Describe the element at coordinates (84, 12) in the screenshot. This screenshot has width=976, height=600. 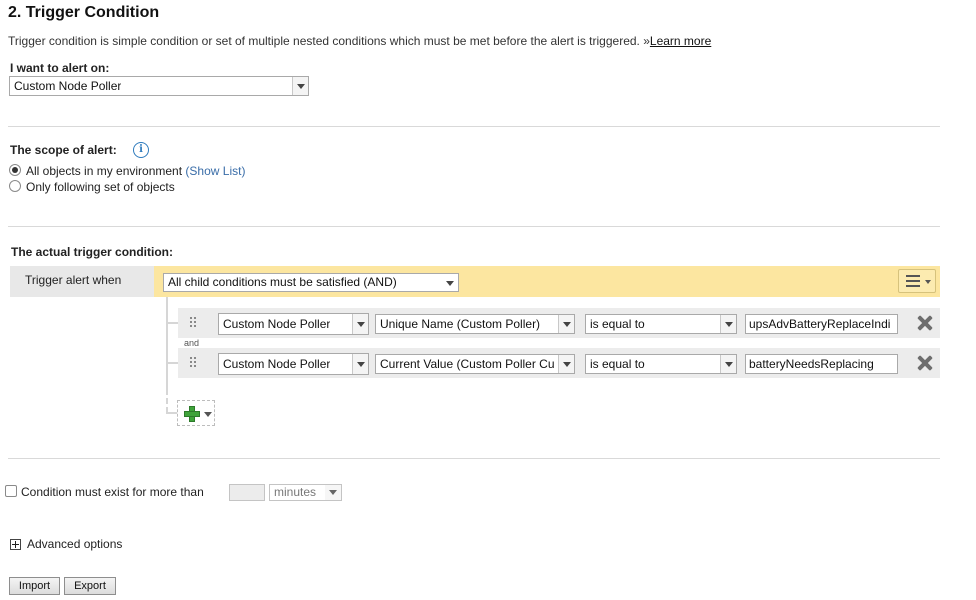
I see `section-title: 2. Trigger Condition` at that location.